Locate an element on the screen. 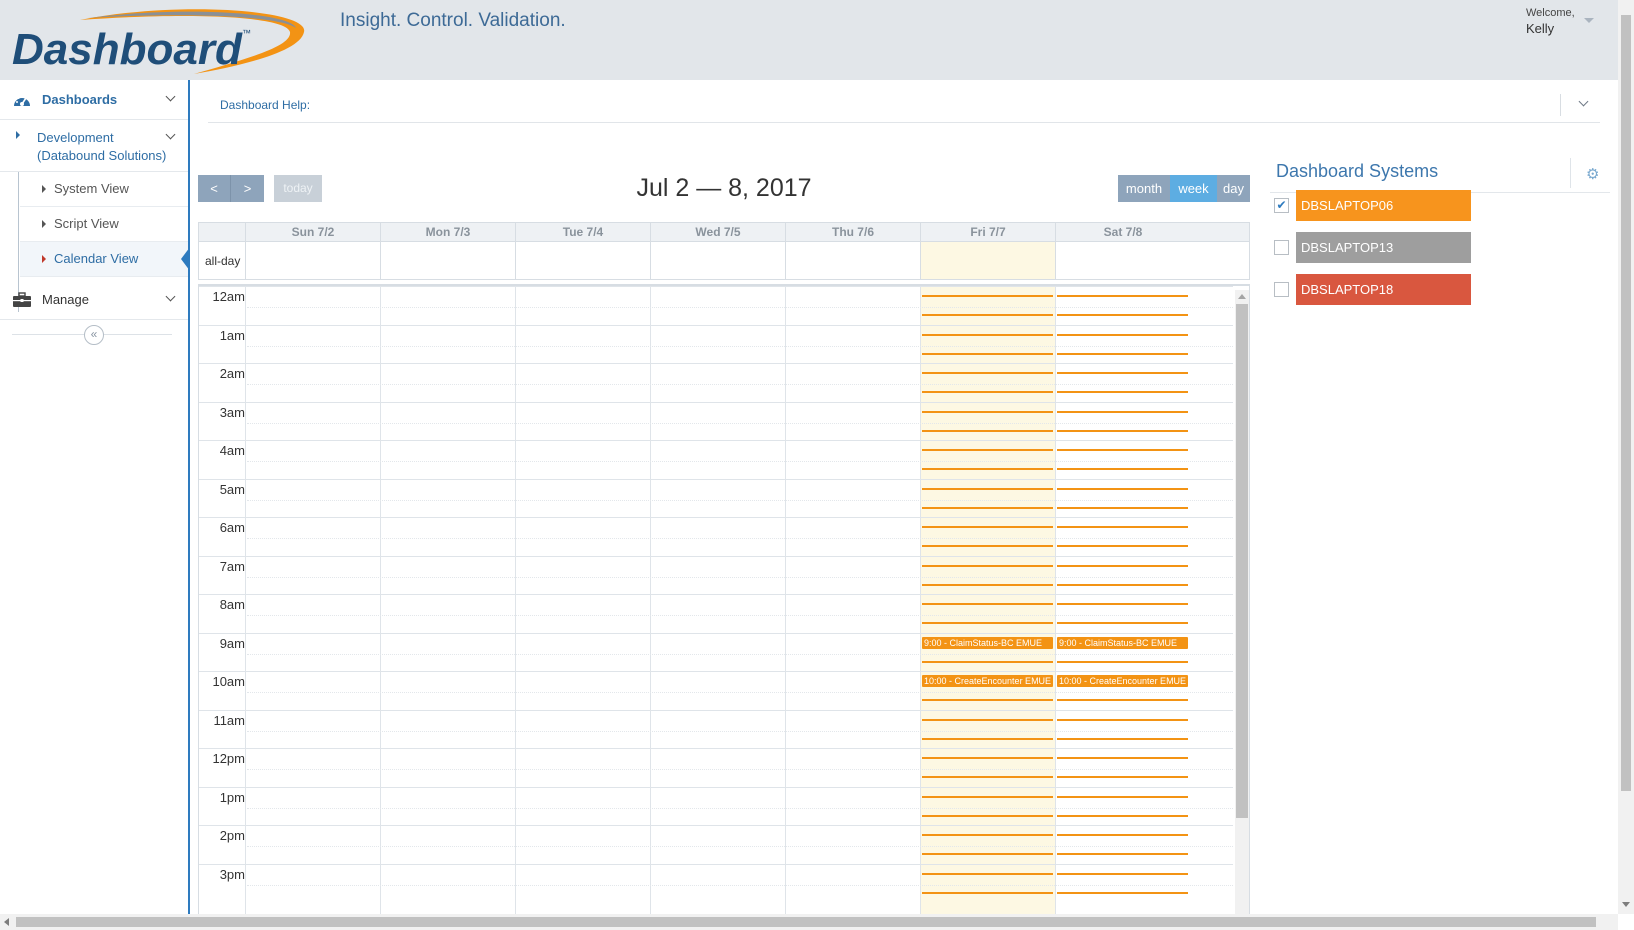  month-view-button: month is located at coordinates (1144, 188).